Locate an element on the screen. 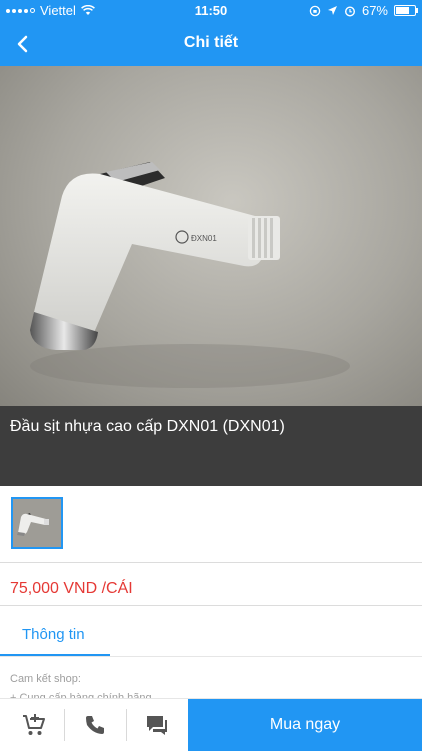 The image size is (422, 751). thumbnail-image is located at coordinates (33, 524).